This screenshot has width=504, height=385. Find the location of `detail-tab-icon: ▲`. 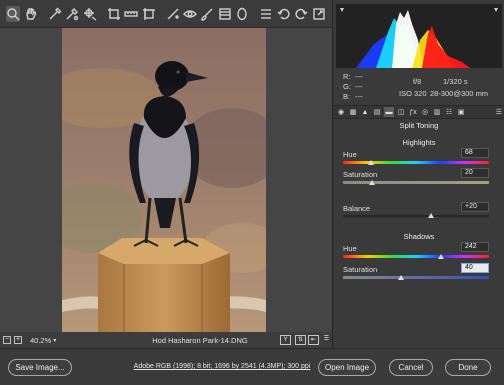

detail-tab-icon: ▲ is located at coordinates (365, 112).